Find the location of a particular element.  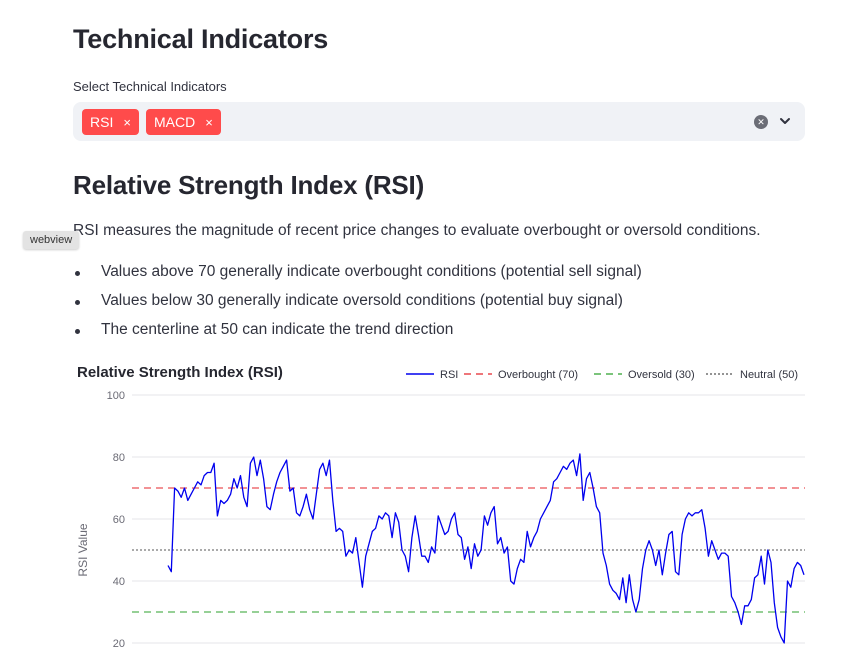

y-axis-label: RSI Value is located at coordinates (83, 549).